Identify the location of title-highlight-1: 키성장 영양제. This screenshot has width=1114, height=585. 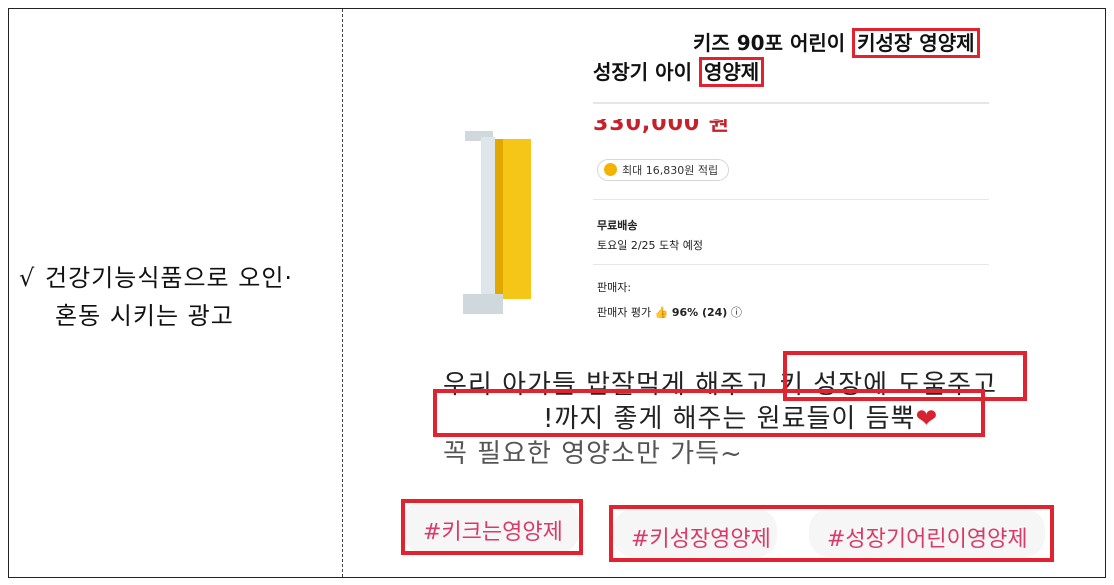
(916, 43).